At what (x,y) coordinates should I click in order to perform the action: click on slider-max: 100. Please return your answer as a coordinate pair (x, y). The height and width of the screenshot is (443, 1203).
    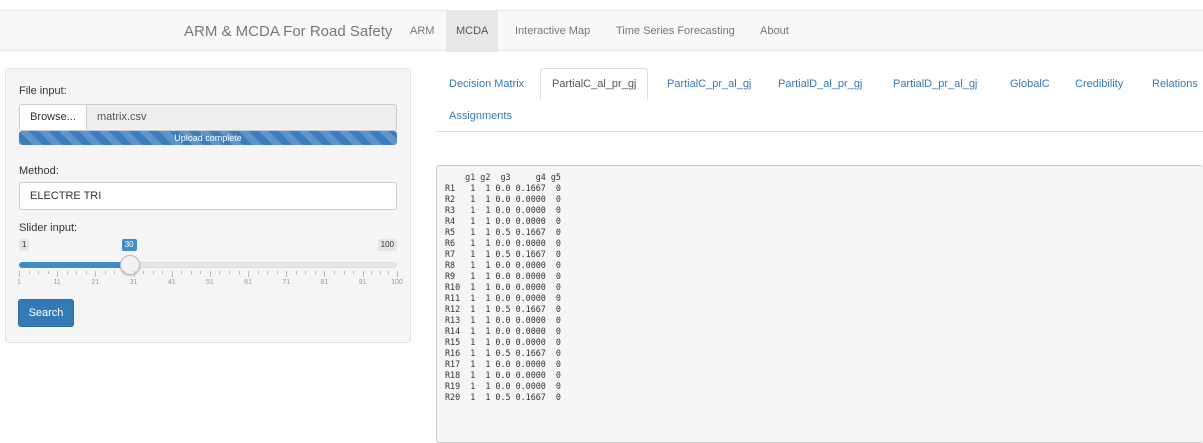
    Looking at the image, I should click on (387, 245).